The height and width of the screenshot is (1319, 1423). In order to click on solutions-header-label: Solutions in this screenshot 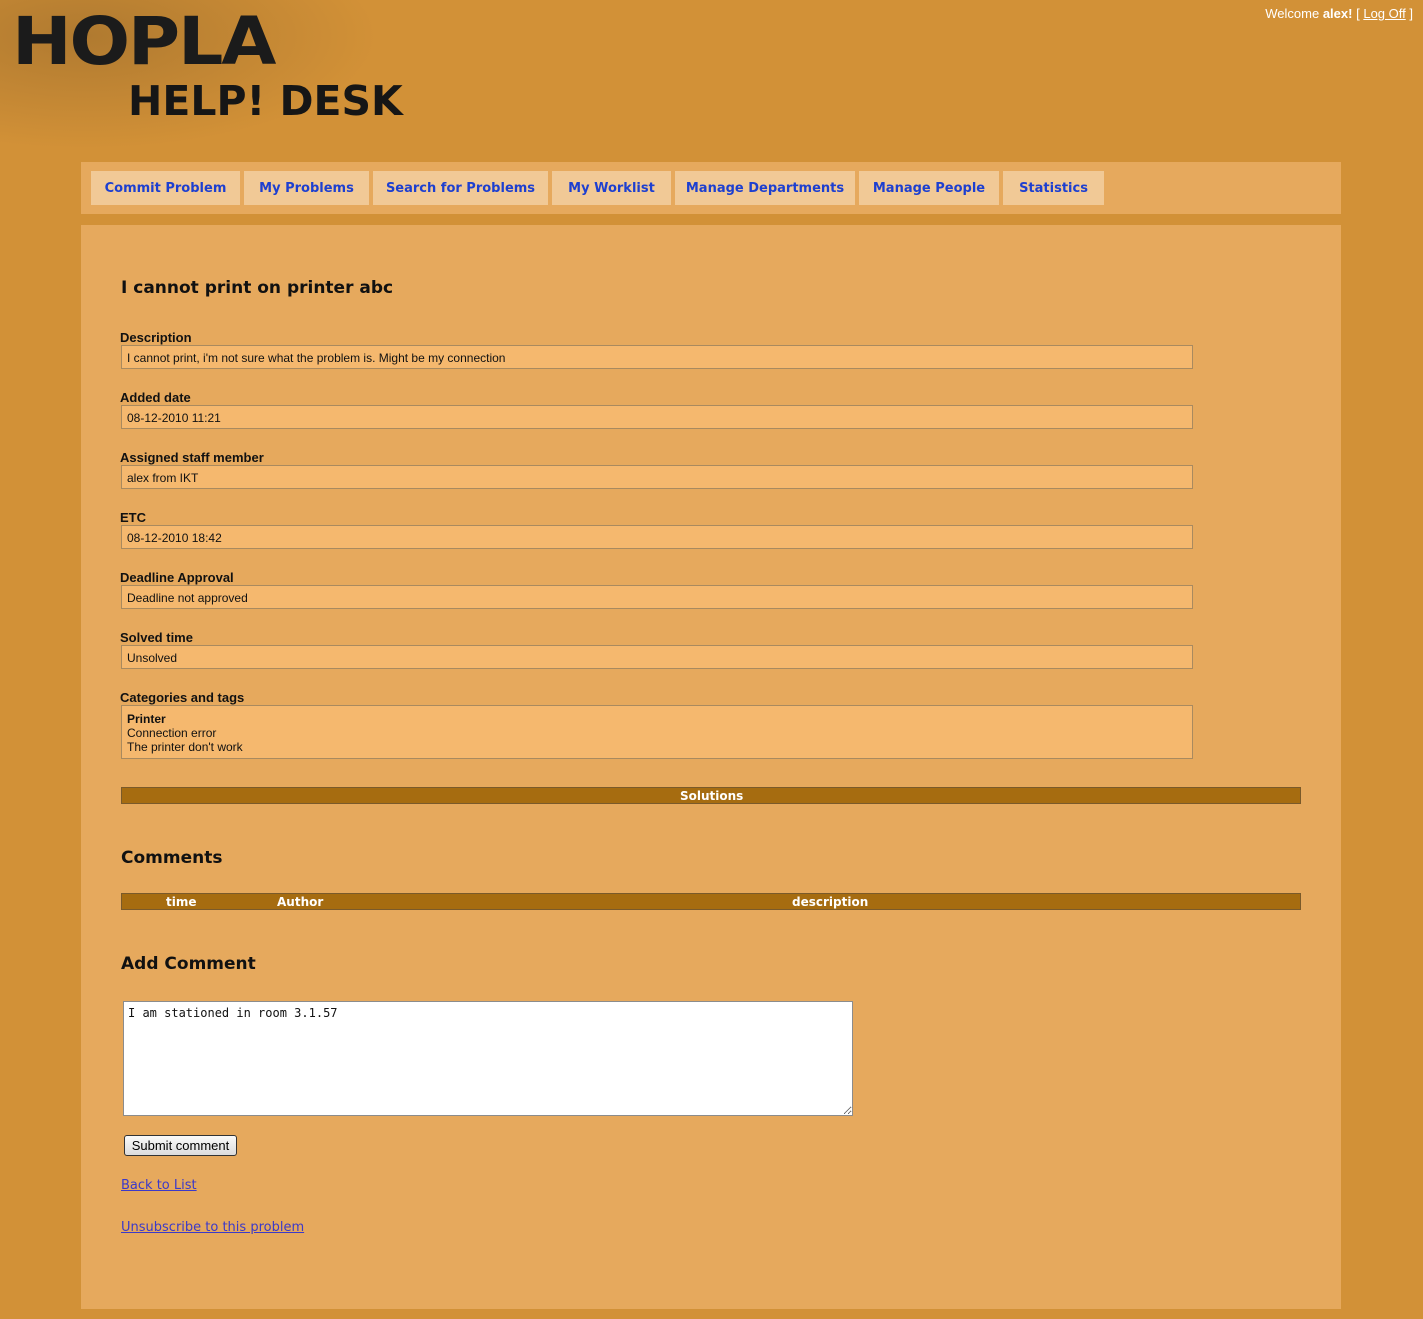, I will do `click(712, 796)`.